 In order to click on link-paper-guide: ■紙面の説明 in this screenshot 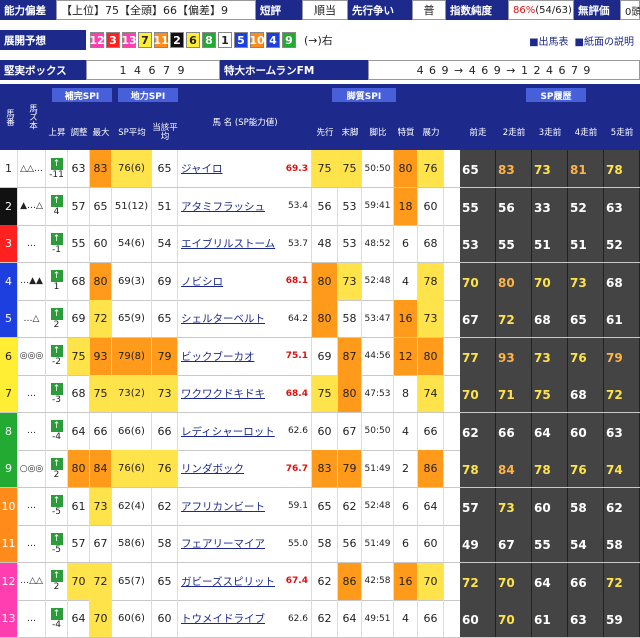, I will do `click(604, 40)`.